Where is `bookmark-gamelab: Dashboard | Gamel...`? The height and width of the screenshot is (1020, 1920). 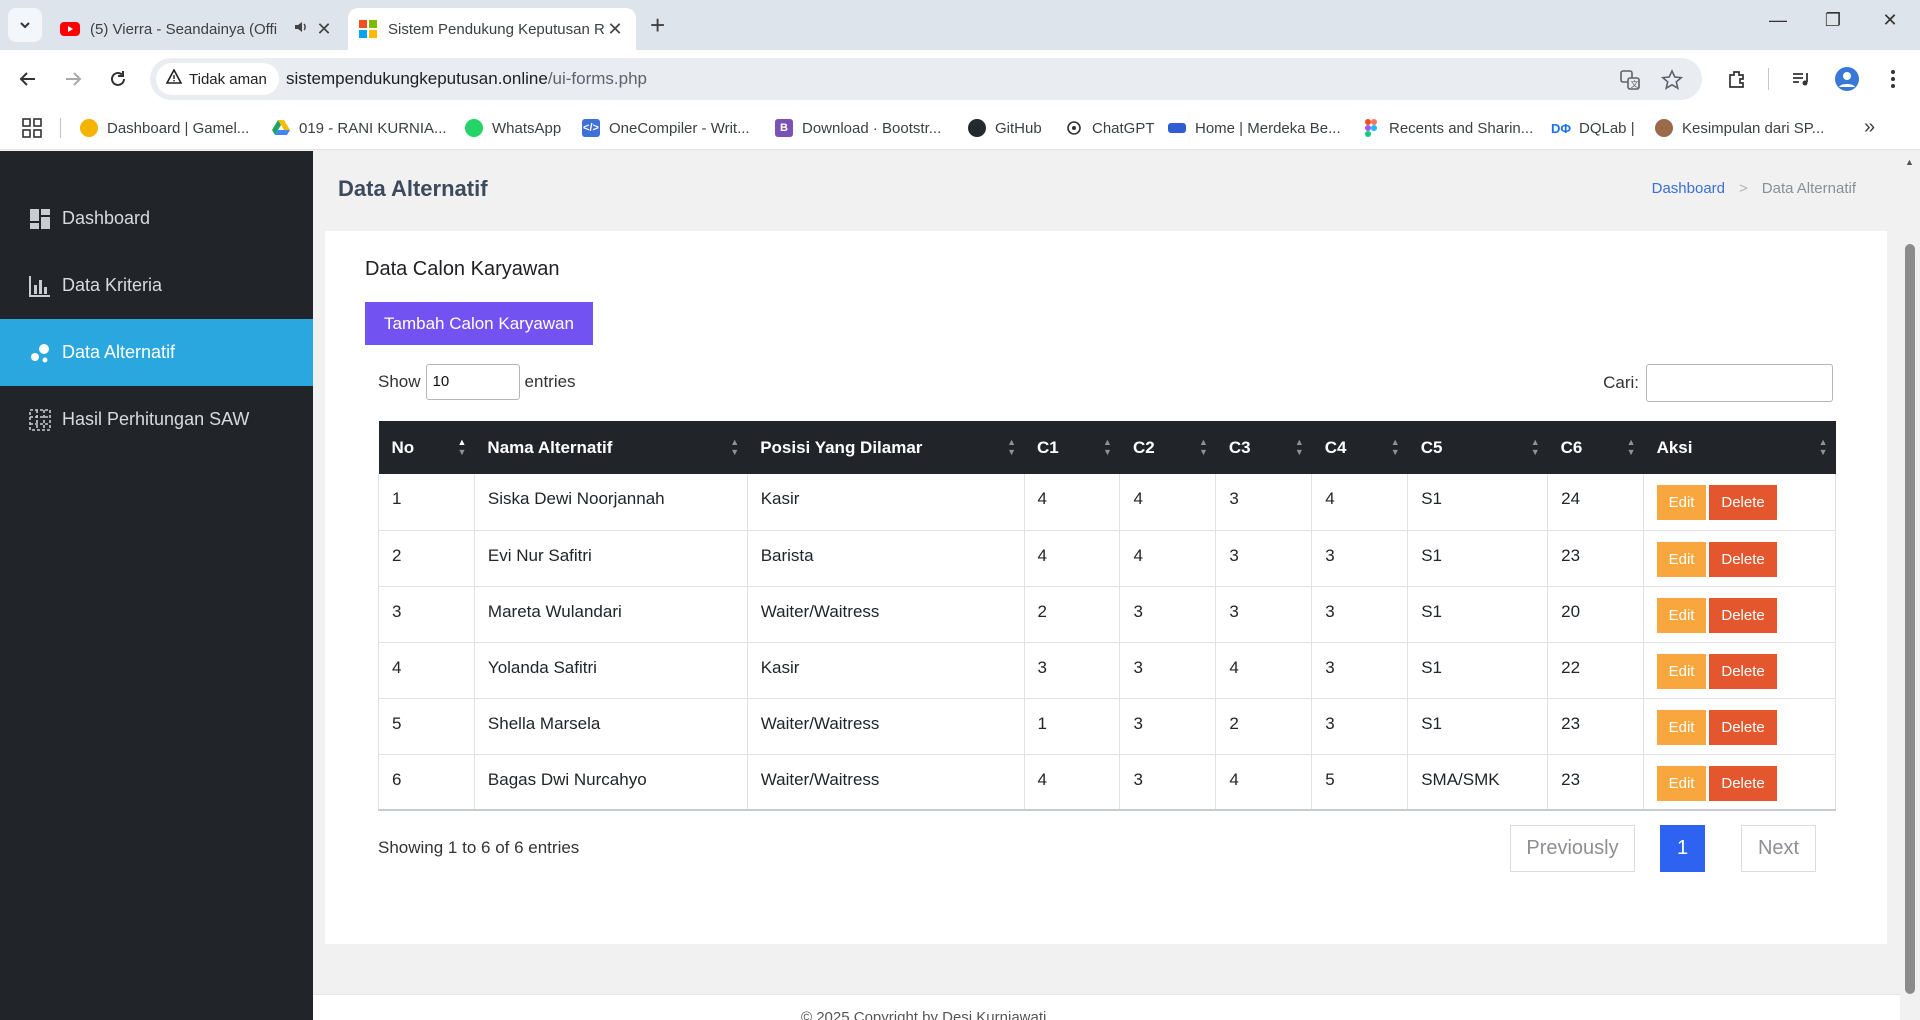 bookmark-gamelab: Dashboard | Gamel... is located at coordinates (164, 128).